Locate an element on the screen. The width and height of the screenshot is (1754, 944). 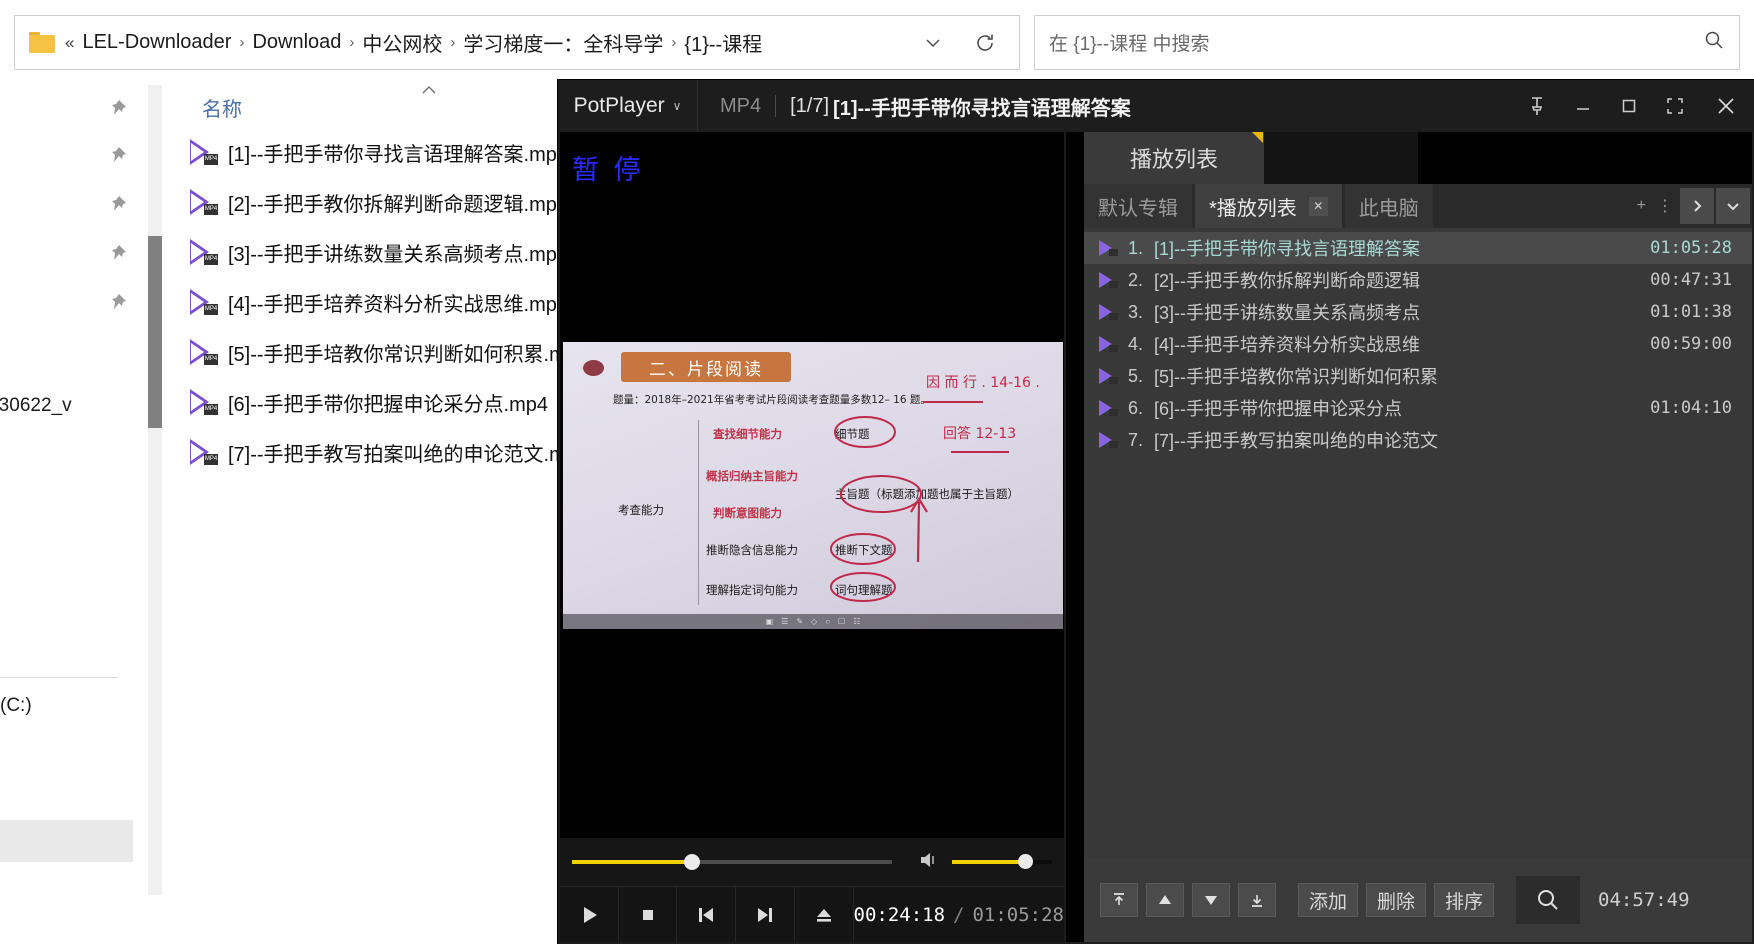
playlist-item: 6. [6]--手把手带你把握申论采分点 01:04:10 is located at coordinates (1418, 408).